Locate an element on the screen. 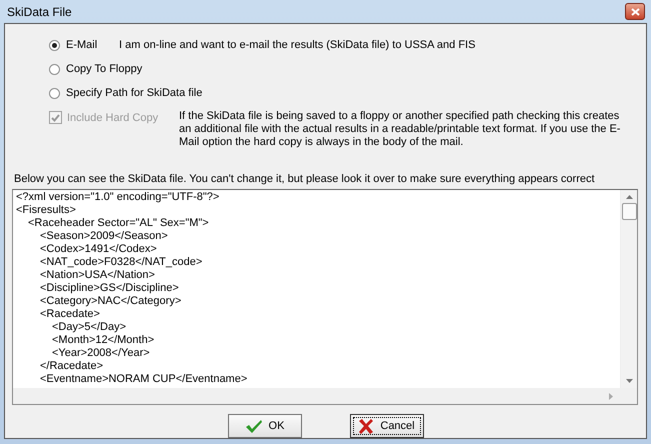  radio-button: Specify Path for SkiData file is located at coordinates (144, 93).